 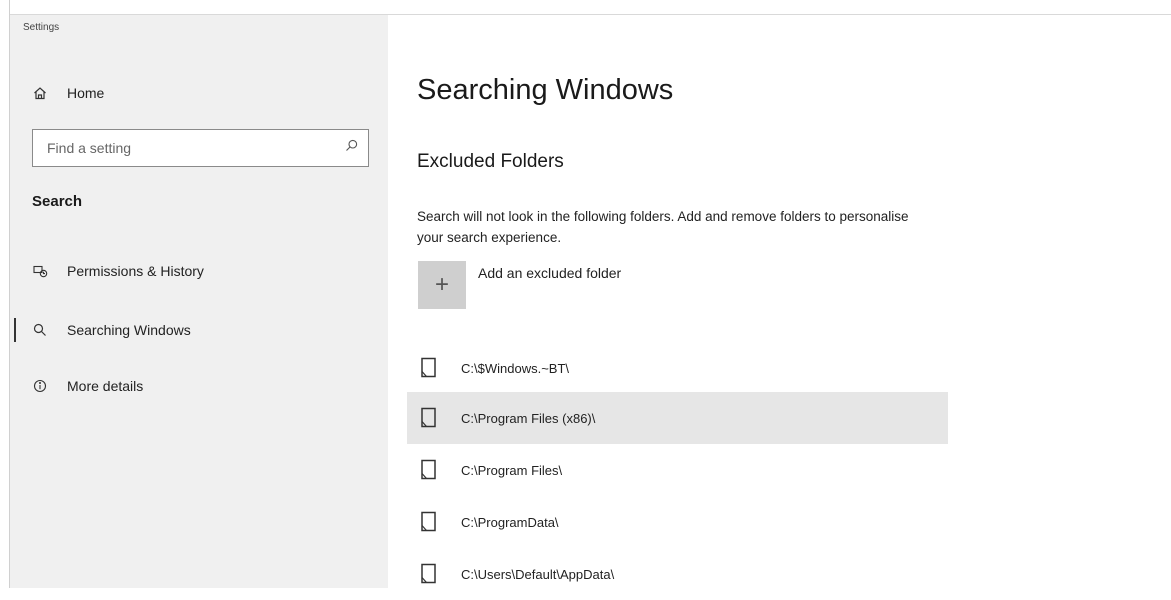 What do you see at coordinates (677, 522) in the screenshot?
I see `folder-list-item: C:\ProgramData\` at bounding box center [677, 522].